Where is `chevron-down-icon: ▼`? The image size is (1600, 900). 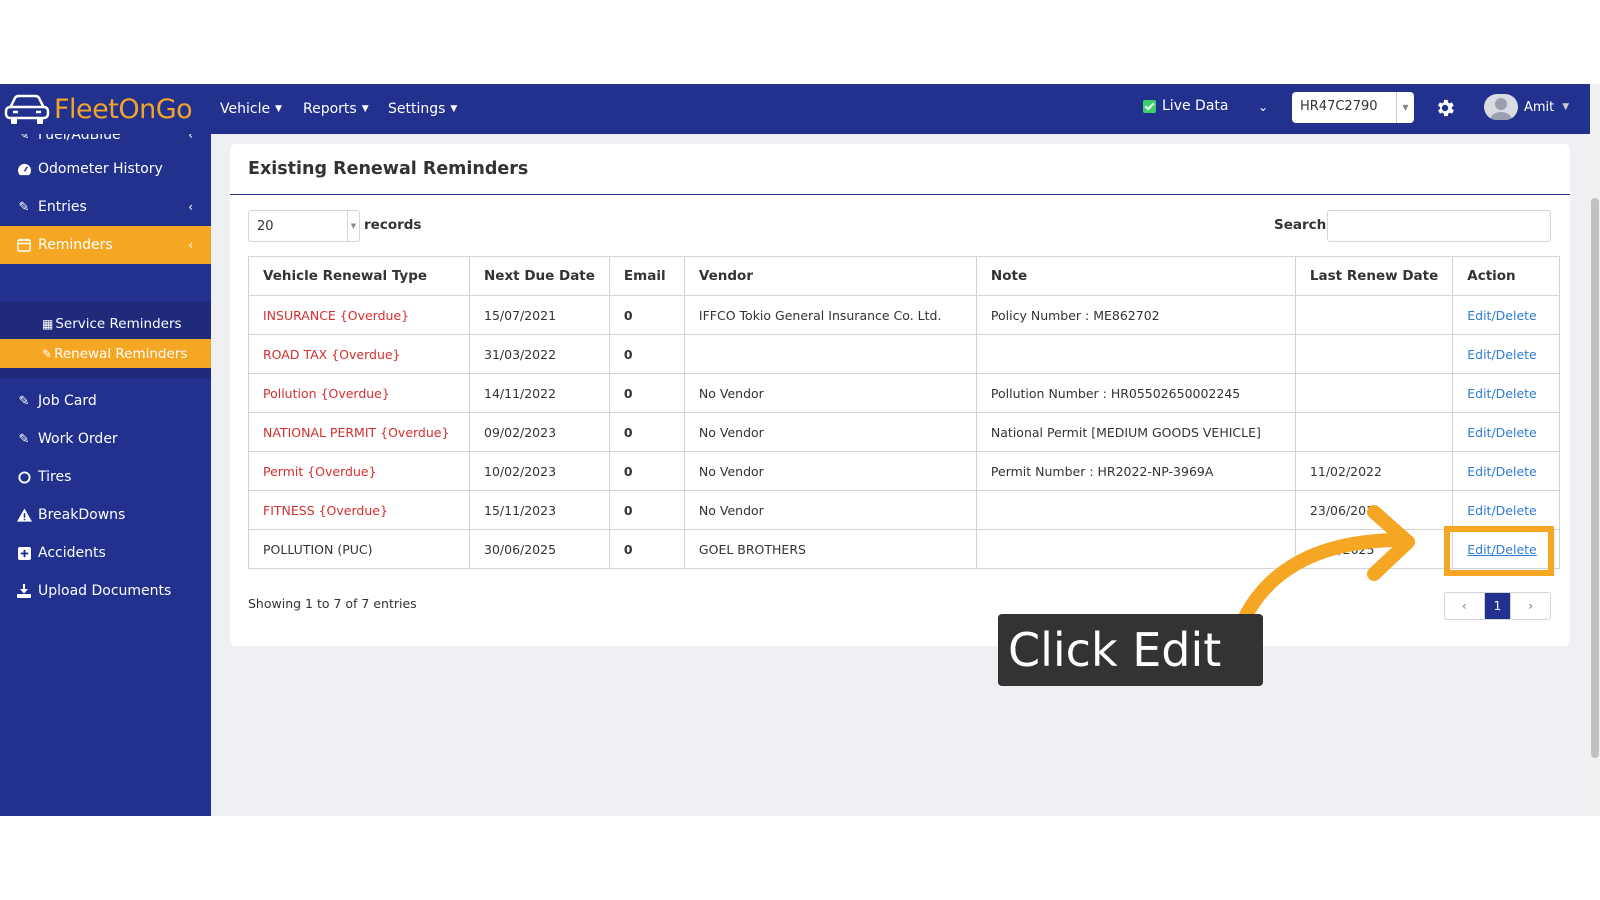 chevron-down-icon: ▼ is located at coordinates (278, 109).